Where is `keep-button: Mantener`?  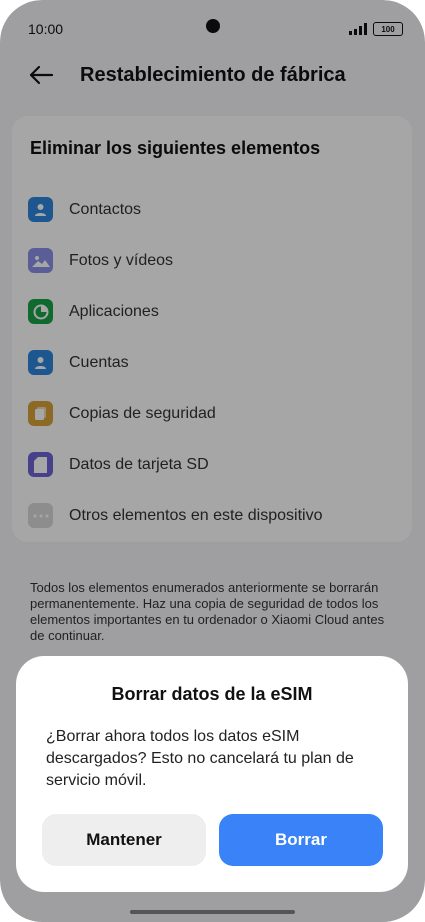
keep-button: Mantener is located at coordinates (124, 840).